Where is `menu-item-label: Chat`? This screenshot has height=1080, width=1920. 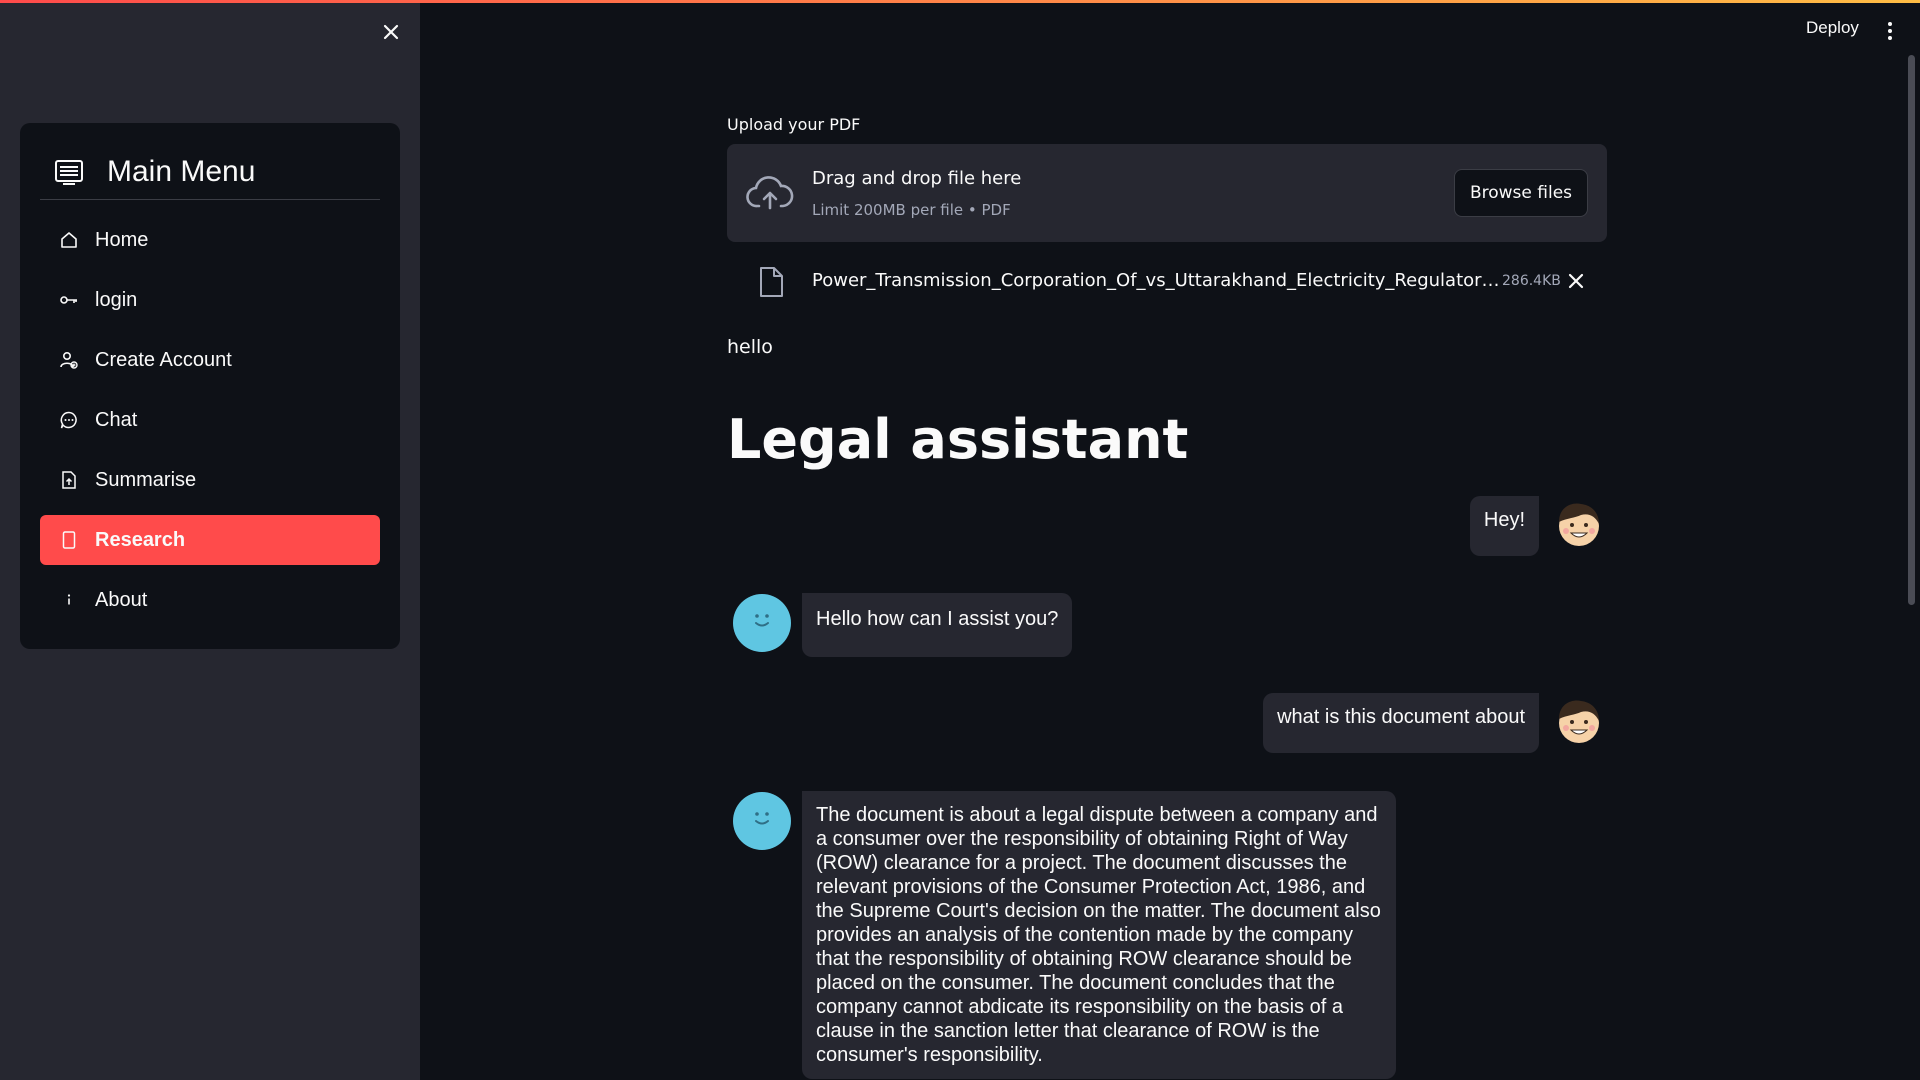 menu-item-label: Chat is located at coordinates (116, 419).